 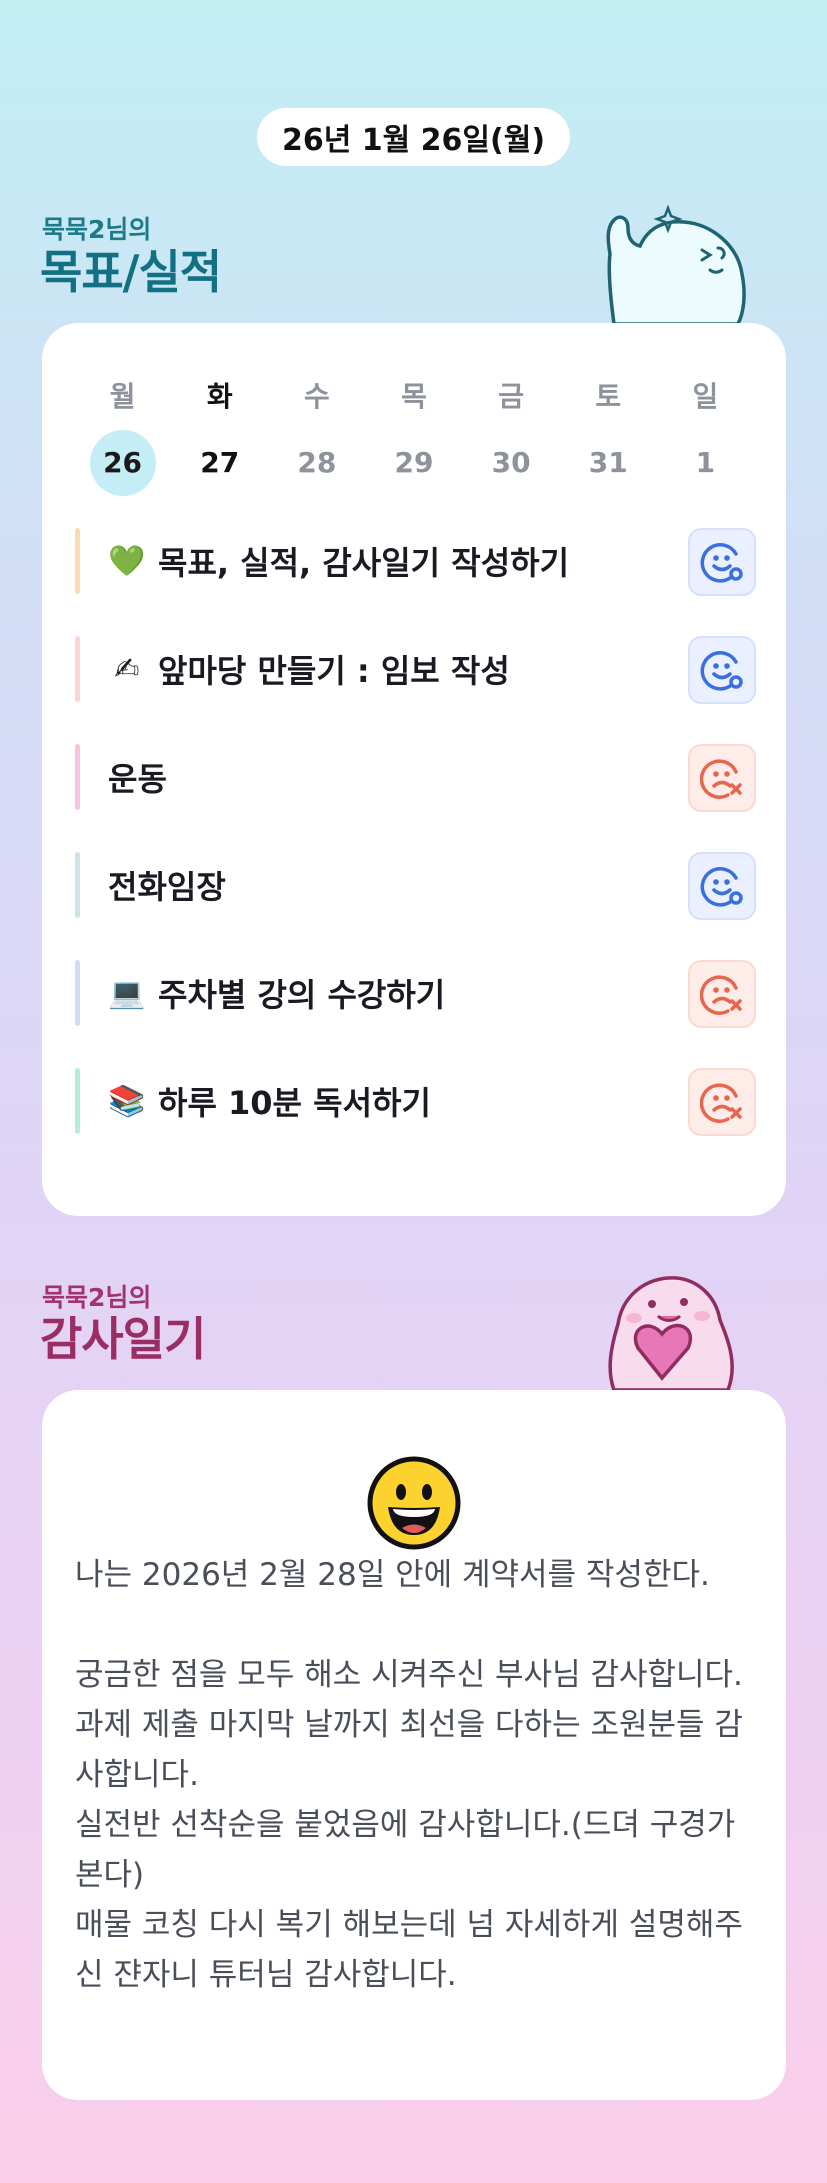 I want to click on weekday-header: 월 화 수 목 금 토 일, so click(x=414, y=395).